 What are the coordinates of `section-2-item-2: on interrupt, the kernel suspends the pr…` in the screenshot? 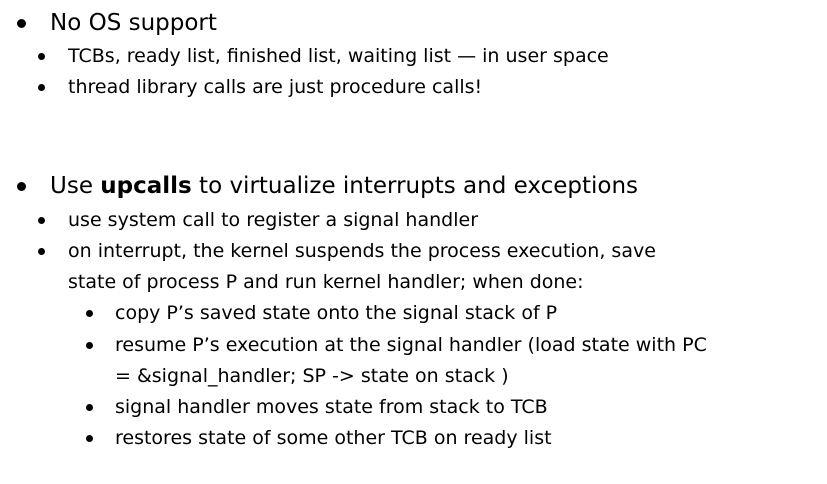 It's located at (362, 251).